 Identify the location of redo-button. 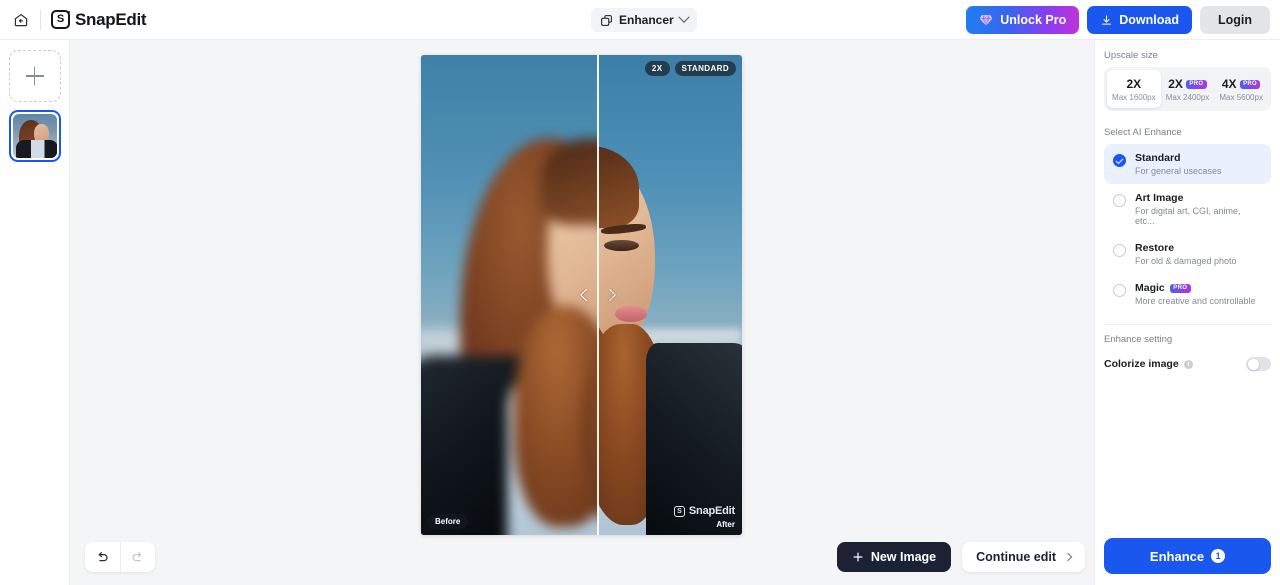
(137, 557).